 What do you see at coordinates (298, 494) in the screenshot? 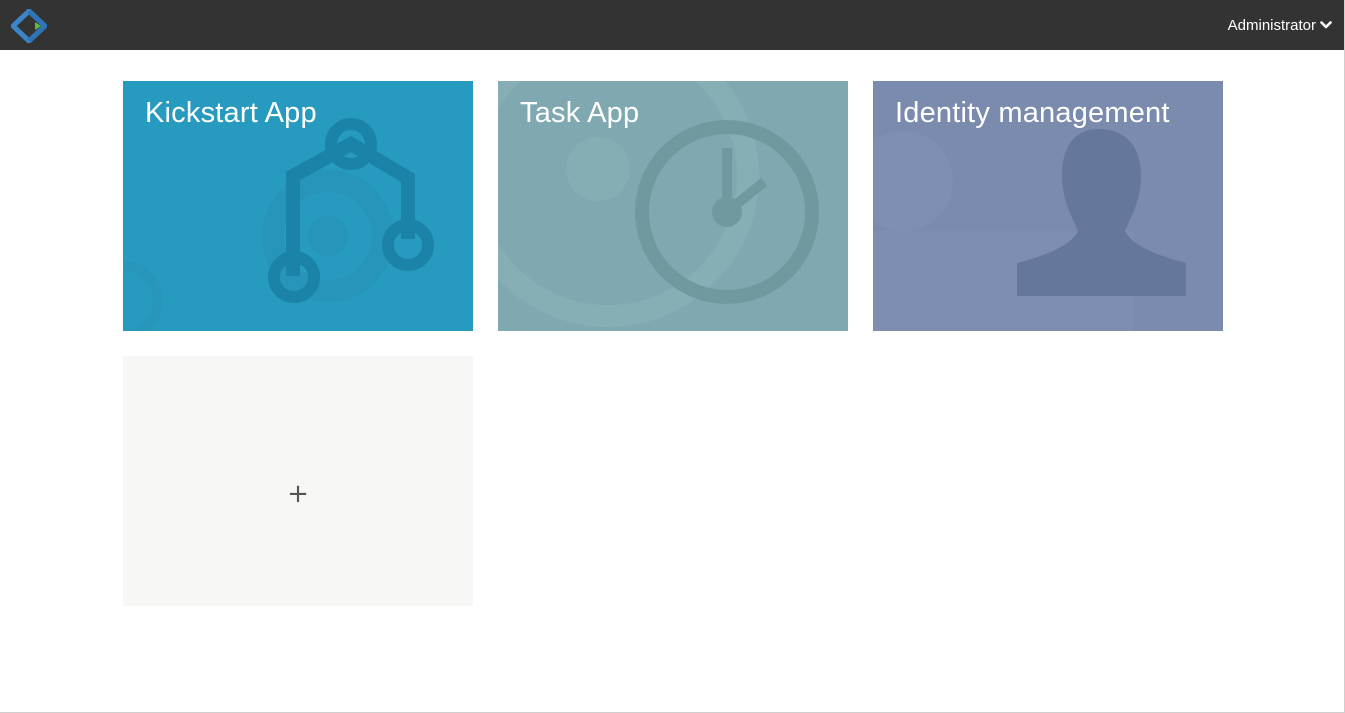
I see `plus-icon: +` at bounding box center [298, 494].